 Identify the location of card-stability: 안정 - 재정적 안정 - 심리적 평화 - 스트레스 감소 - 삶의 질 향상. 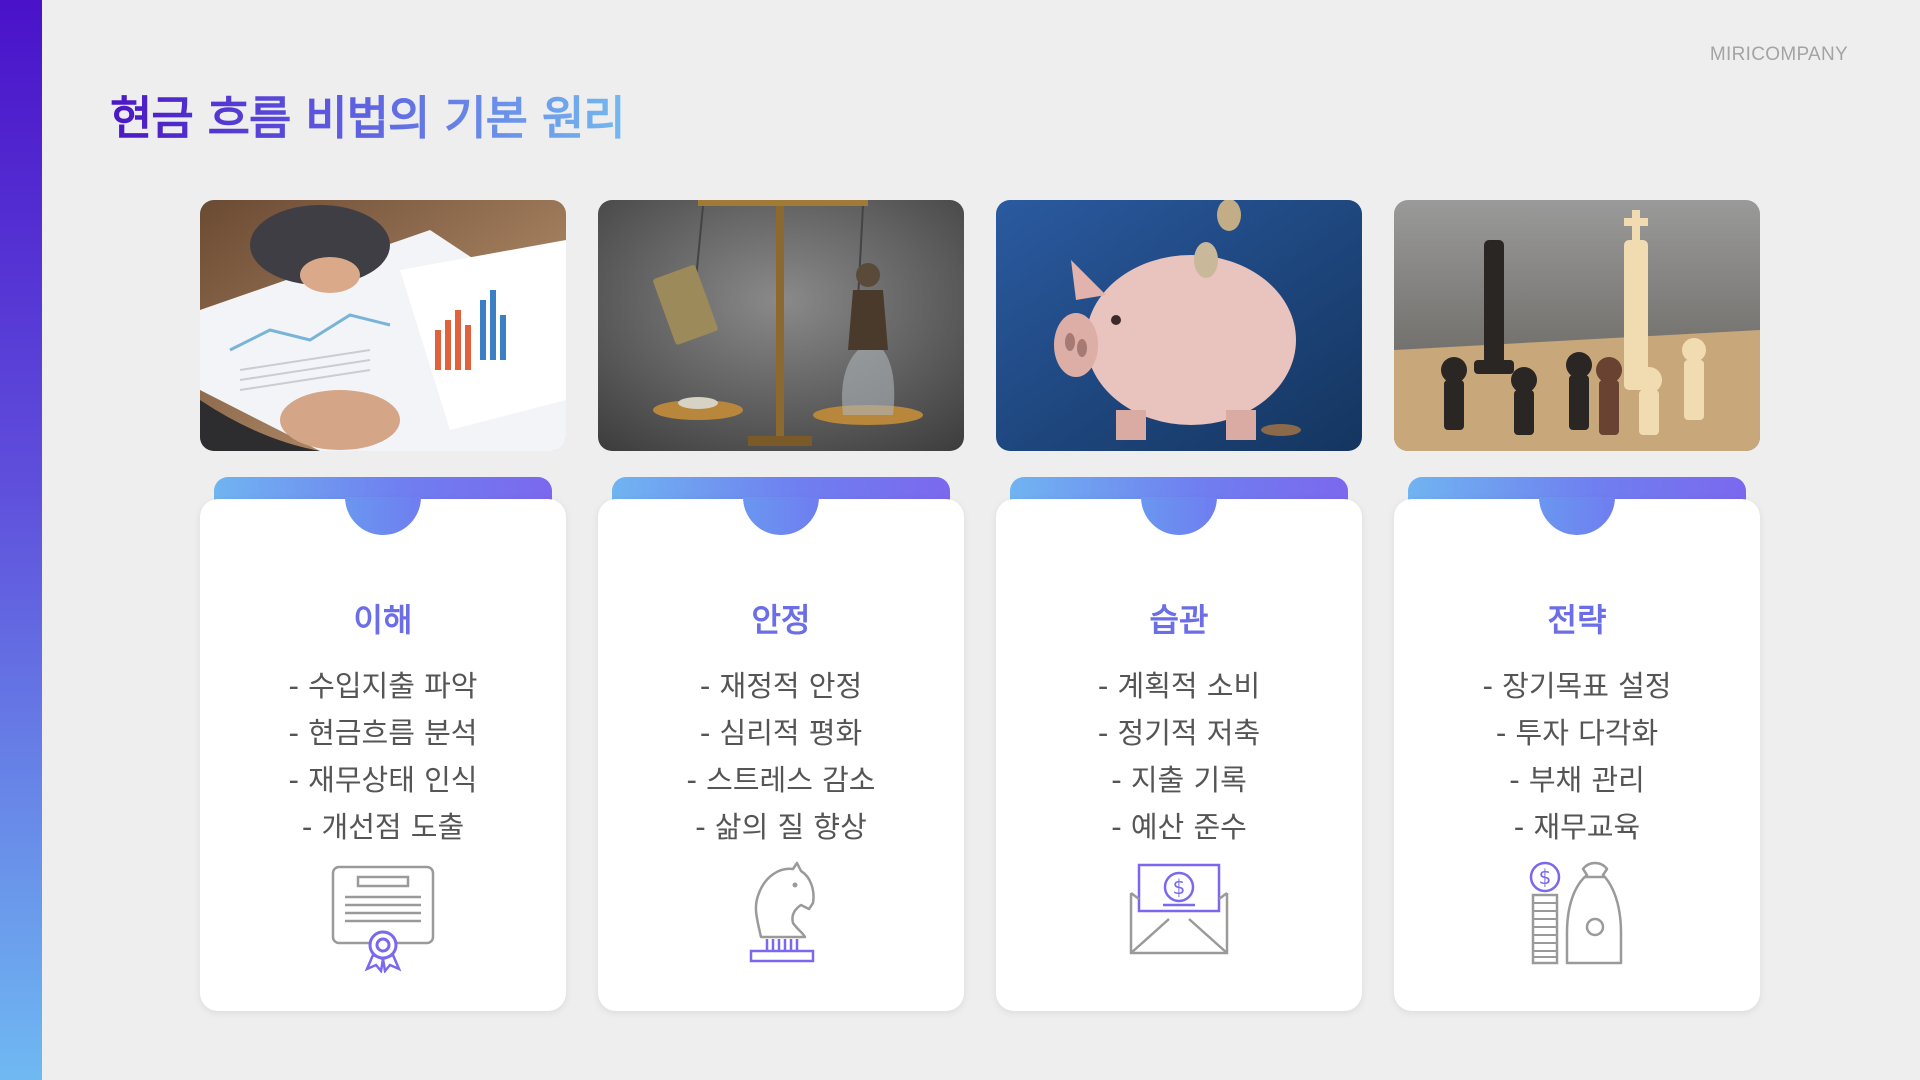
(781, 754).